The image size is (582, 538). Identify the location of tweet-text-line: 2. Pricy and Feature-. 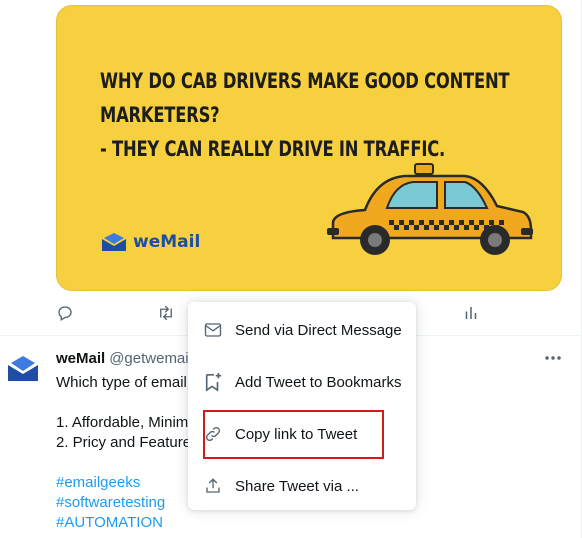
(126, 442).